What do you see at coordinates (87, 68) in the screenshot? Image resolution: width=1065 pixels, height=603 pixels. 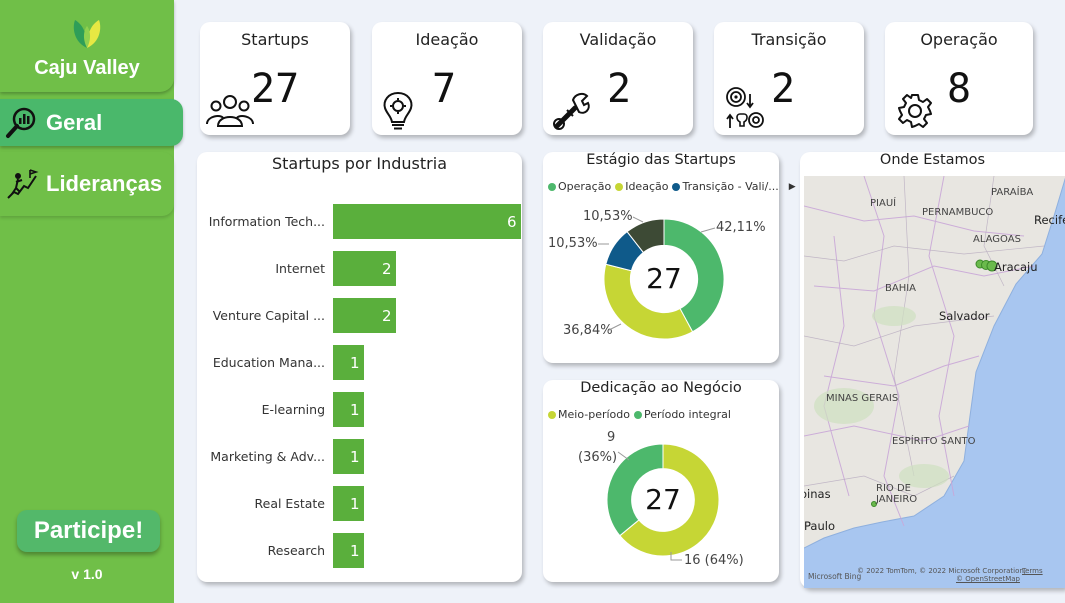 I see `brand-name: Caju Valley` at bounding box center [87, 68].